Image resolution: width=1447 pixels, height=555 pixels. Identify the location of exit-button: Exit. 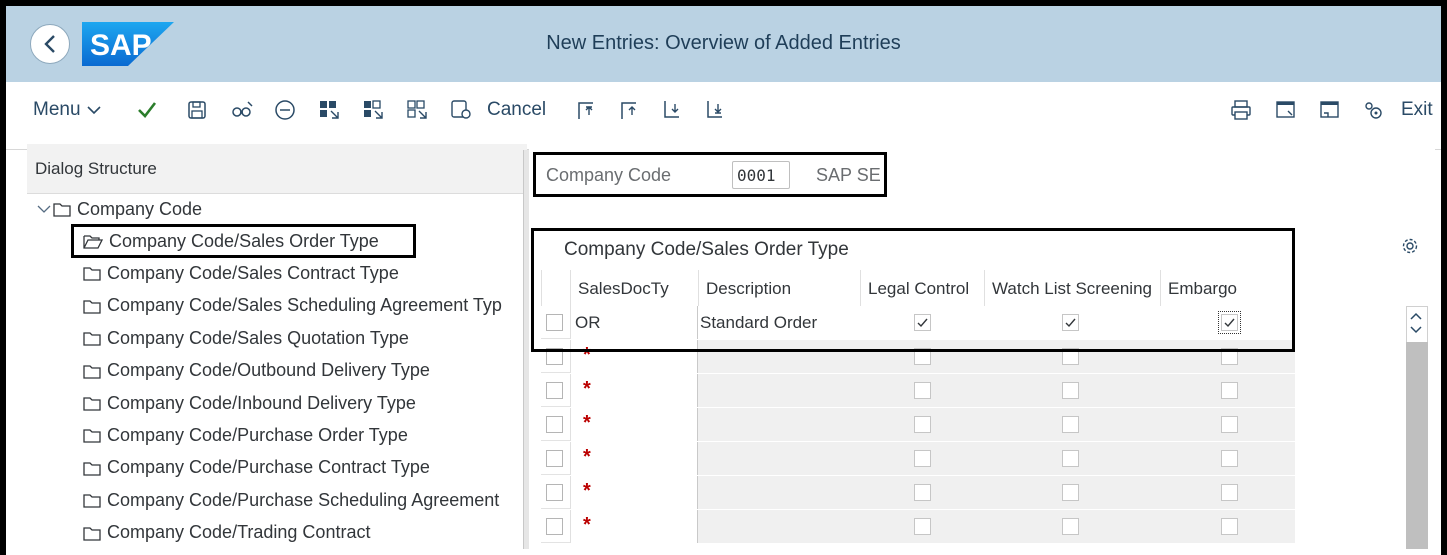
(1417, 110).